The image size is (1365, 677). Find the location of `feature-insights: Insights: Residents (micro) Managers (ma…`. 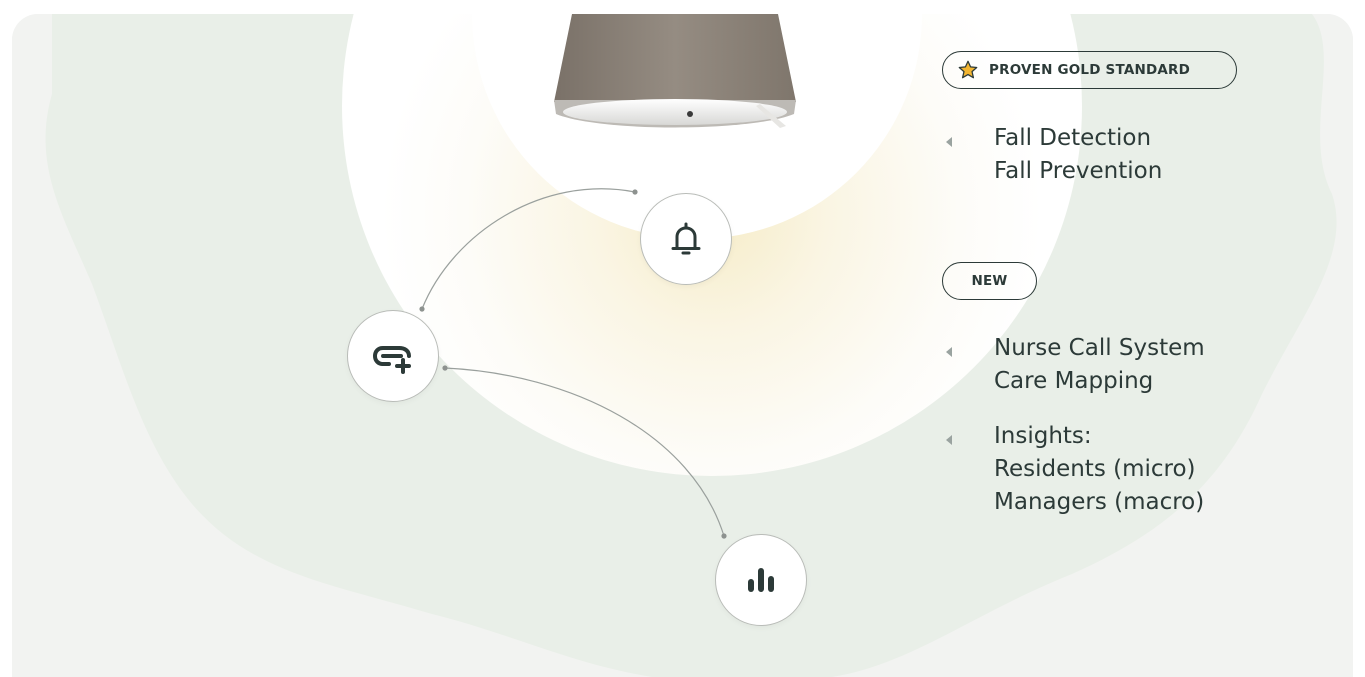

feature-insights: Insights: Residents (micro) Managers (ma… is located at coordinates (1073, 469).